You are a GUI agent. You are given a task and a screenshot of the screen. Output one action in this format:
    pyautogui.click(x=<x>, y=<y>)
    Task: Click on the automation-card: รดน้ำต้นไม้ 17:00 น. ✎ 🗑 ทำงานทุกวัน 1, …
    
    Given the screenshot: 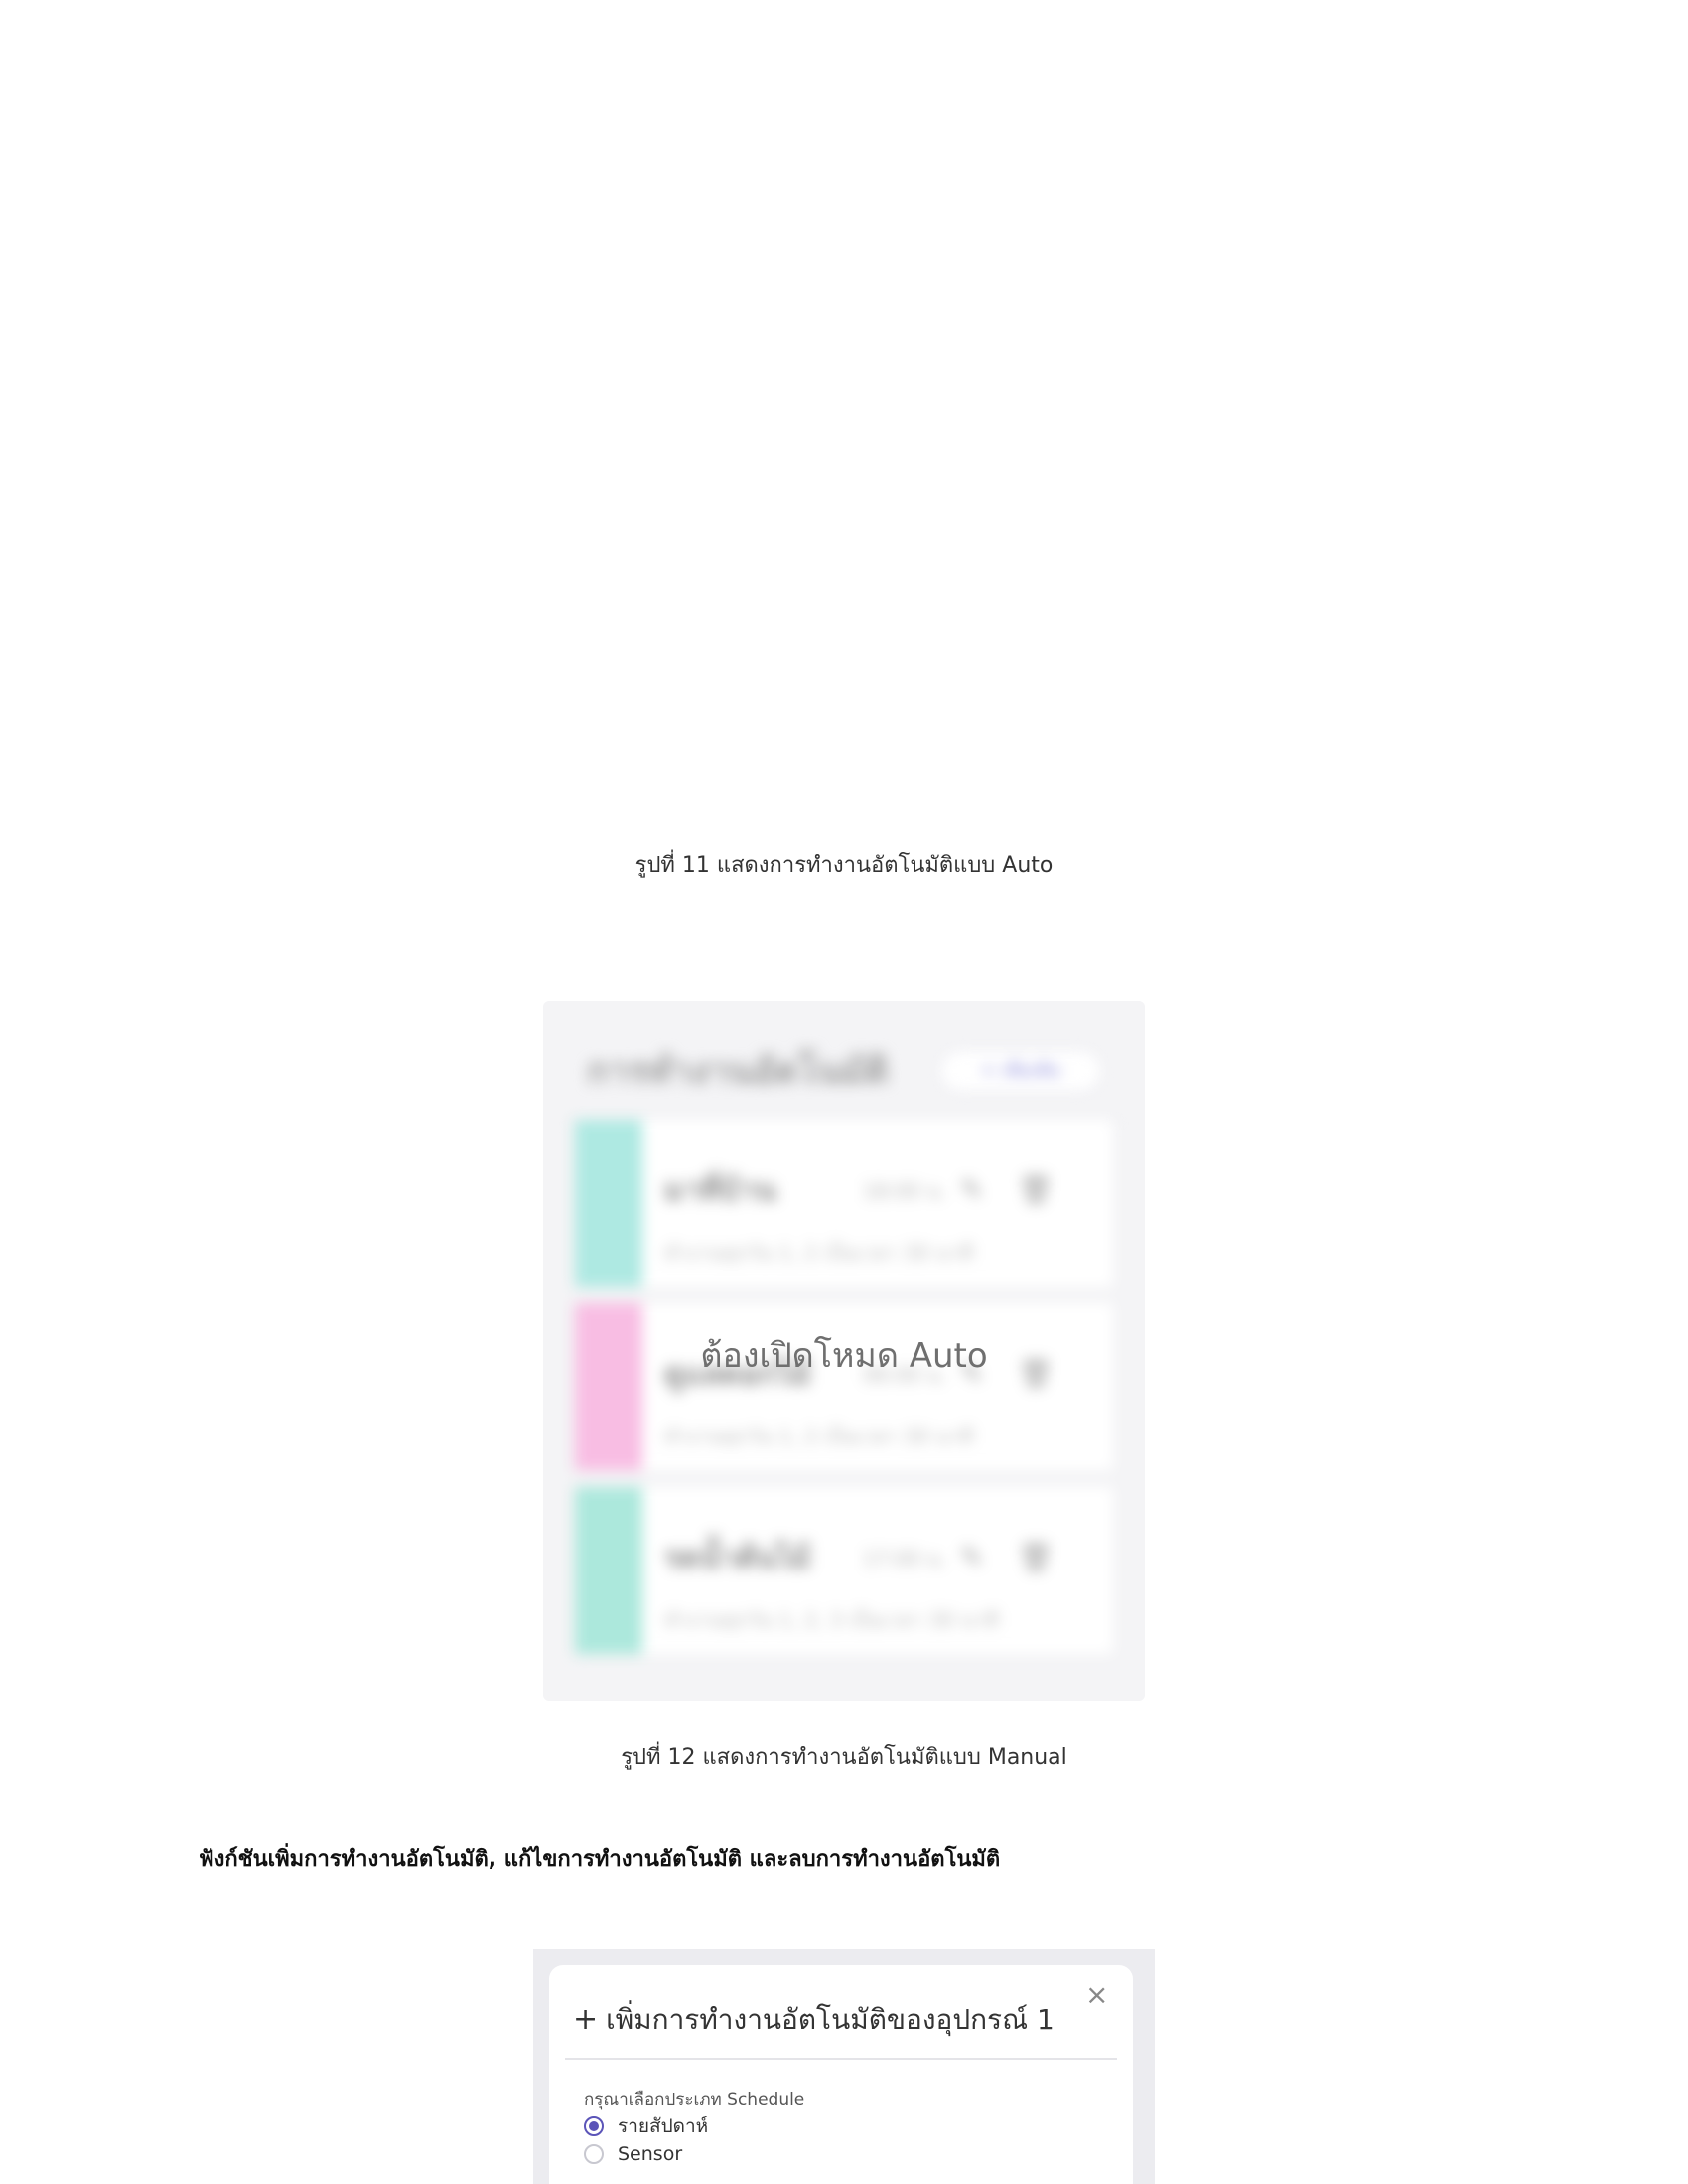 What is the action you would take?
    pyautogui.click(x=844, y=1570)
    